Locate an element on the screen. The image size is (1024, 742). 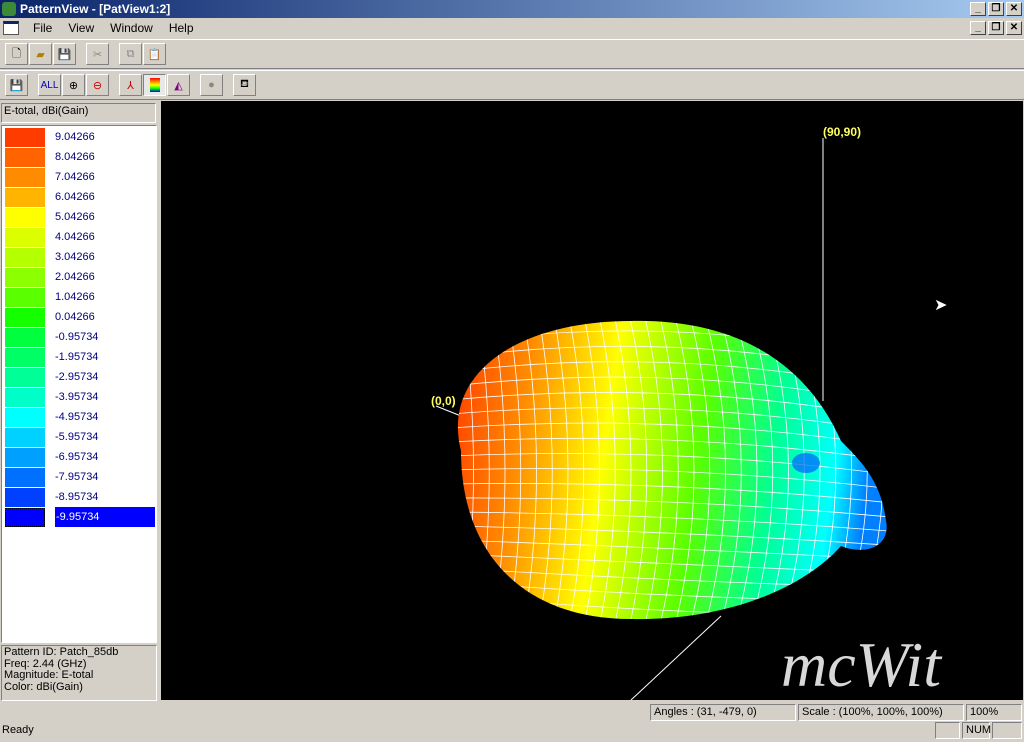
new-button: 🗋 is located at coordinates (16, 54).